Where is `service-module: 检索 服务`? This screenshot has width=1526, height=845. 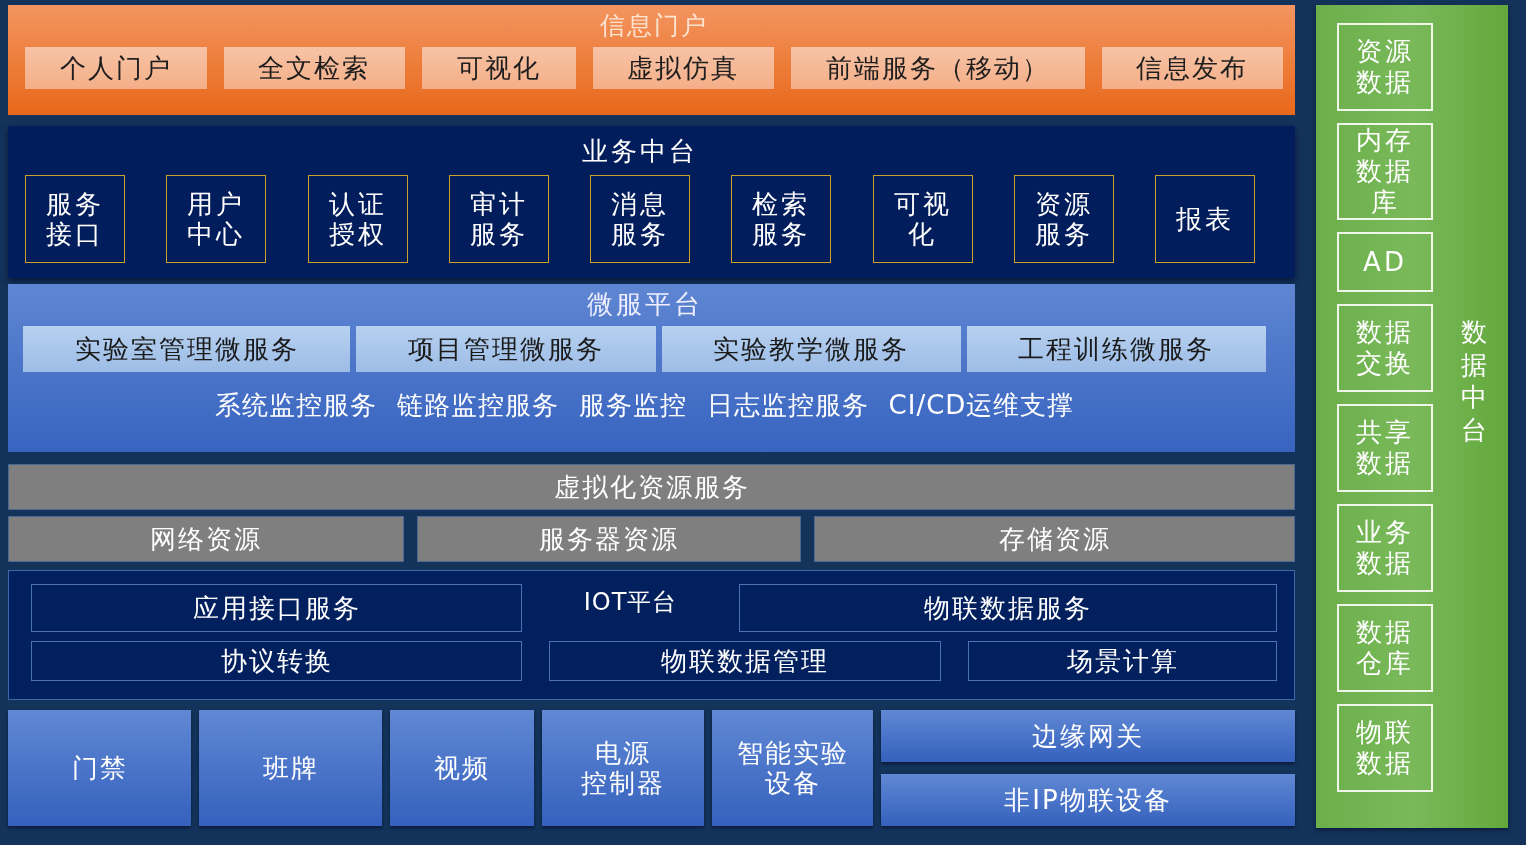
service-module: 检索 服务 is located at coordinates (781, 219).